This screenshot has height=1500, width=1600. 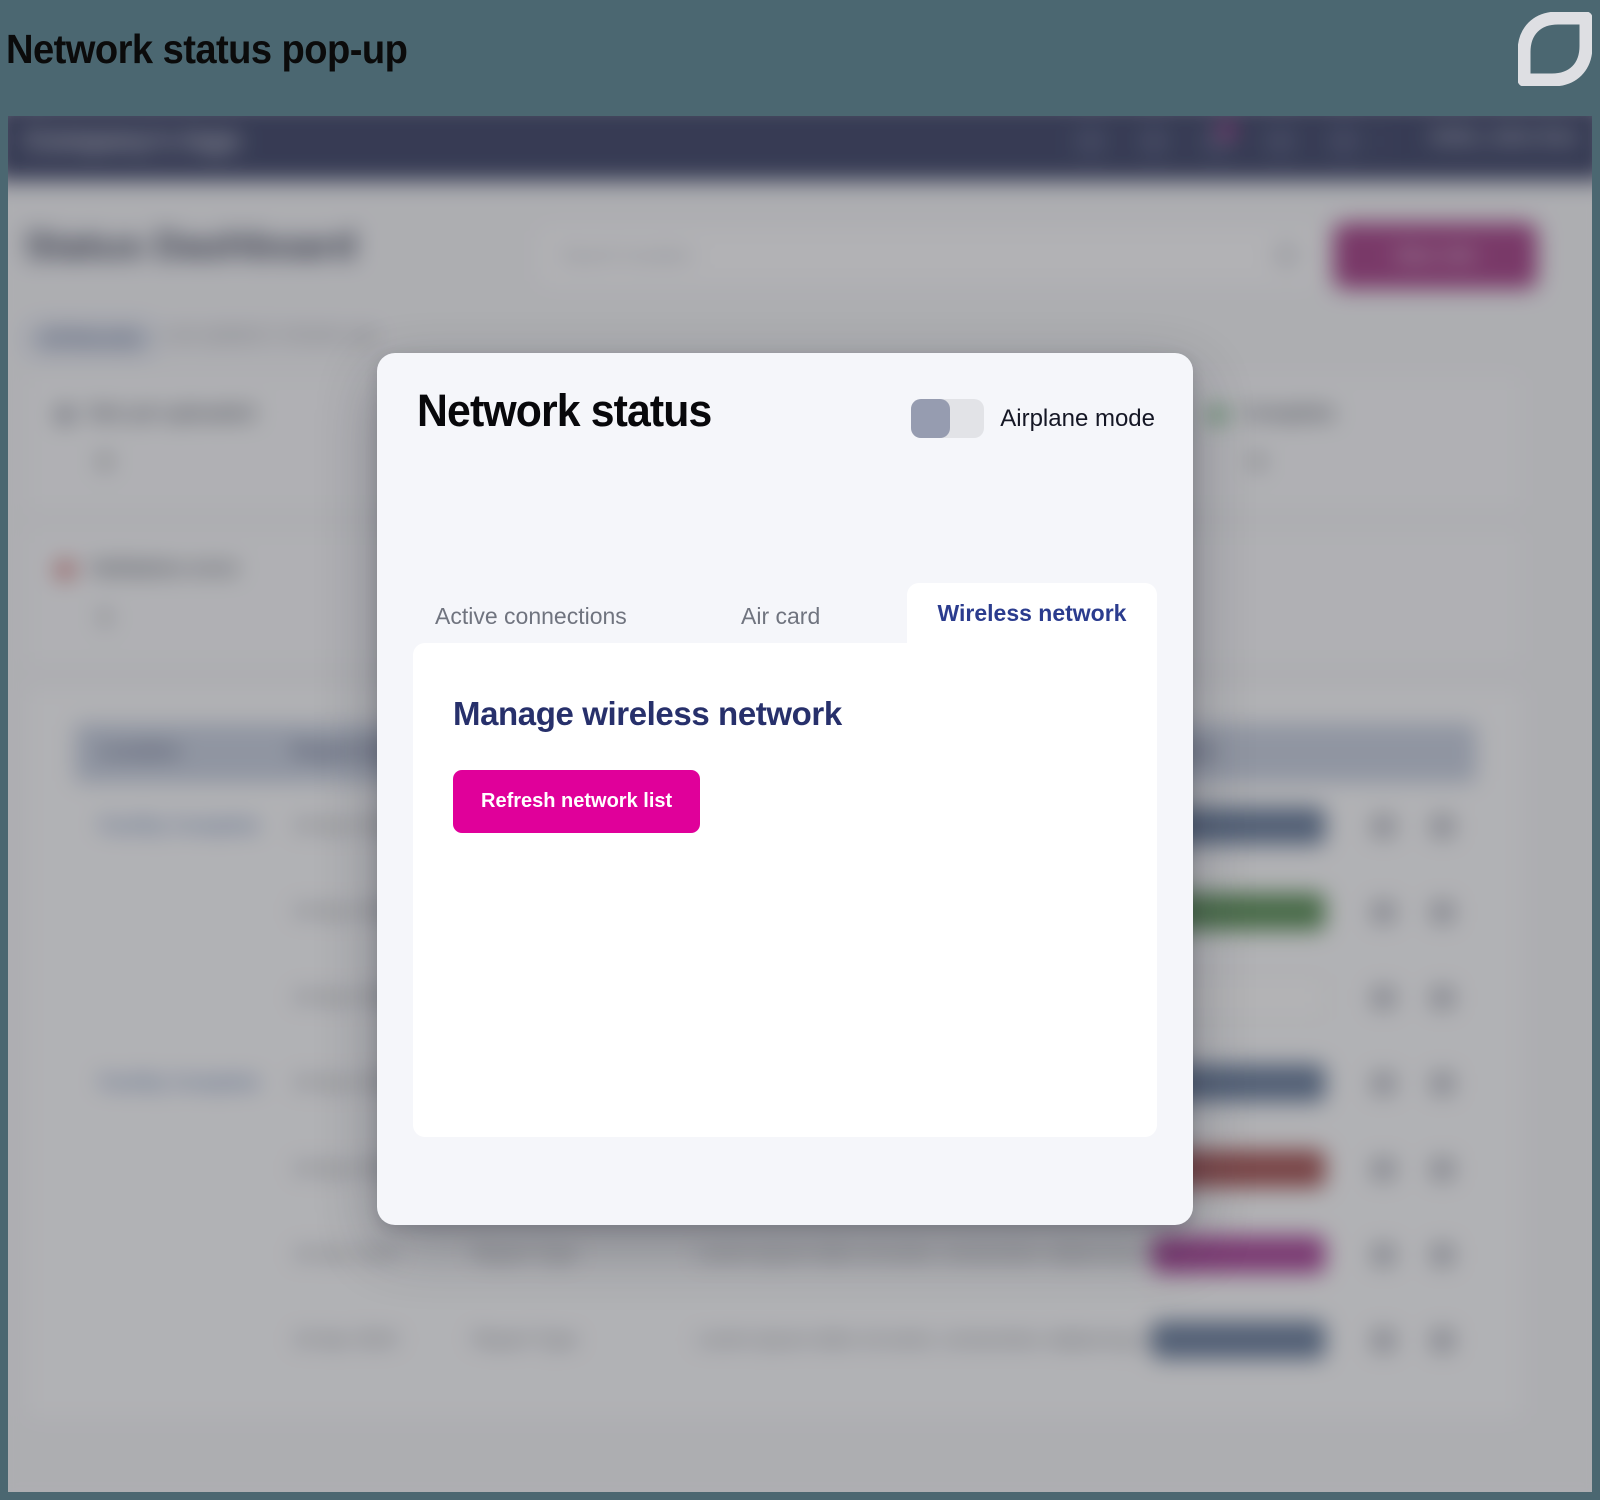 I want to click on grid-icon, so click(x=1343, y=141).